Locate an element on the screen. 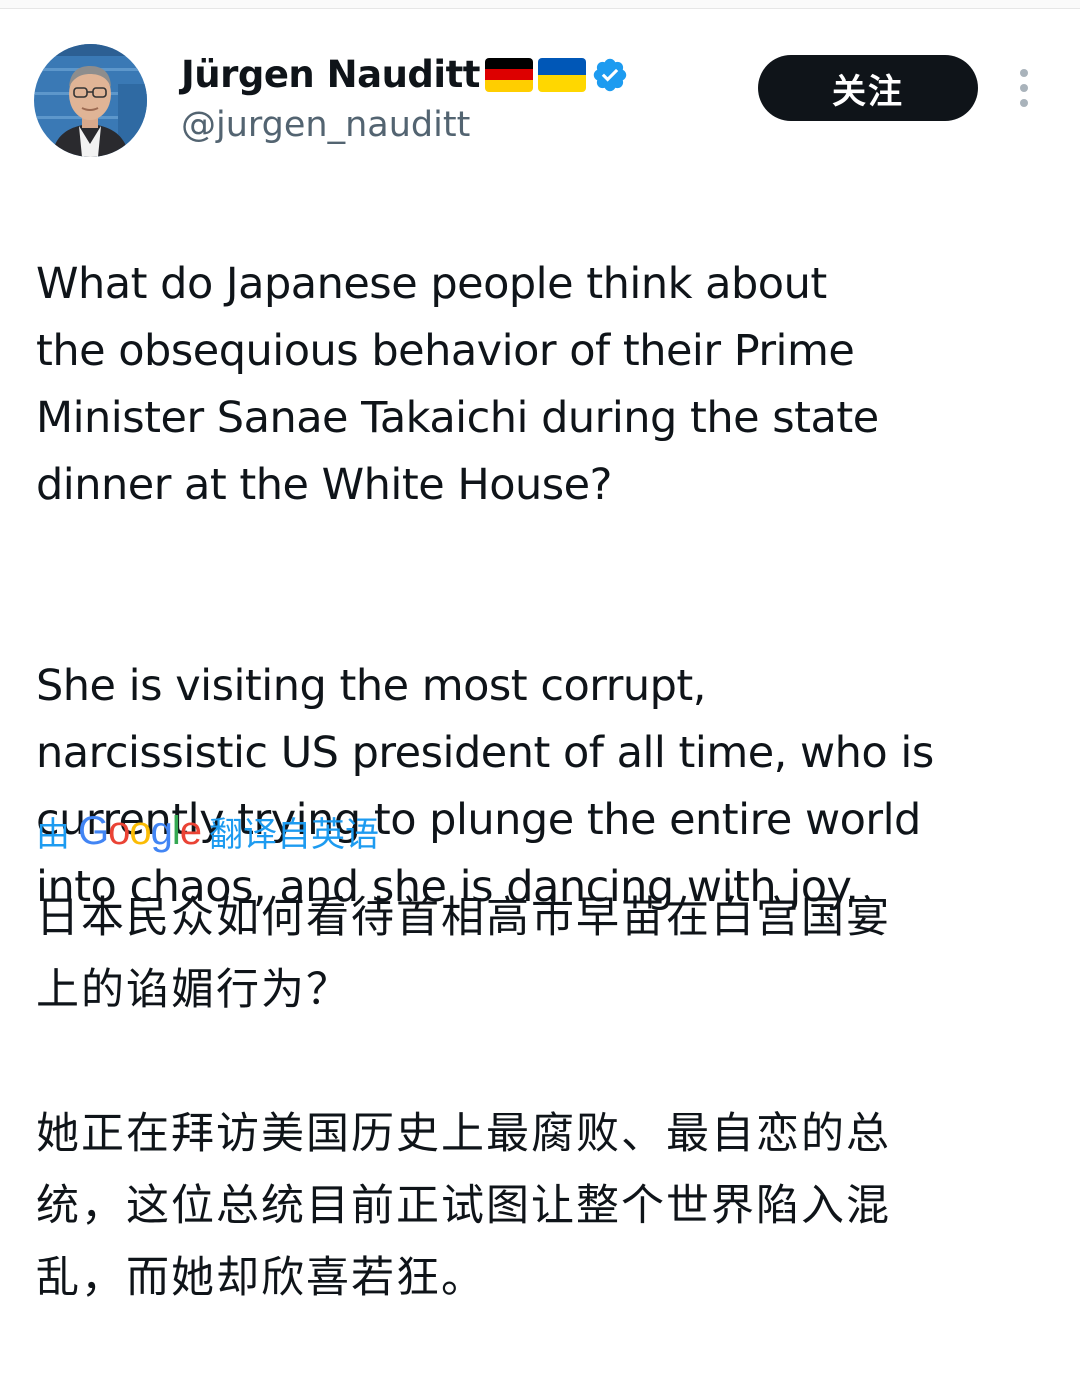 This screenshot has height=1386, width=1080. translation-attribution: 由 Google 翻译自英语 is located at coordinates (207, 831).